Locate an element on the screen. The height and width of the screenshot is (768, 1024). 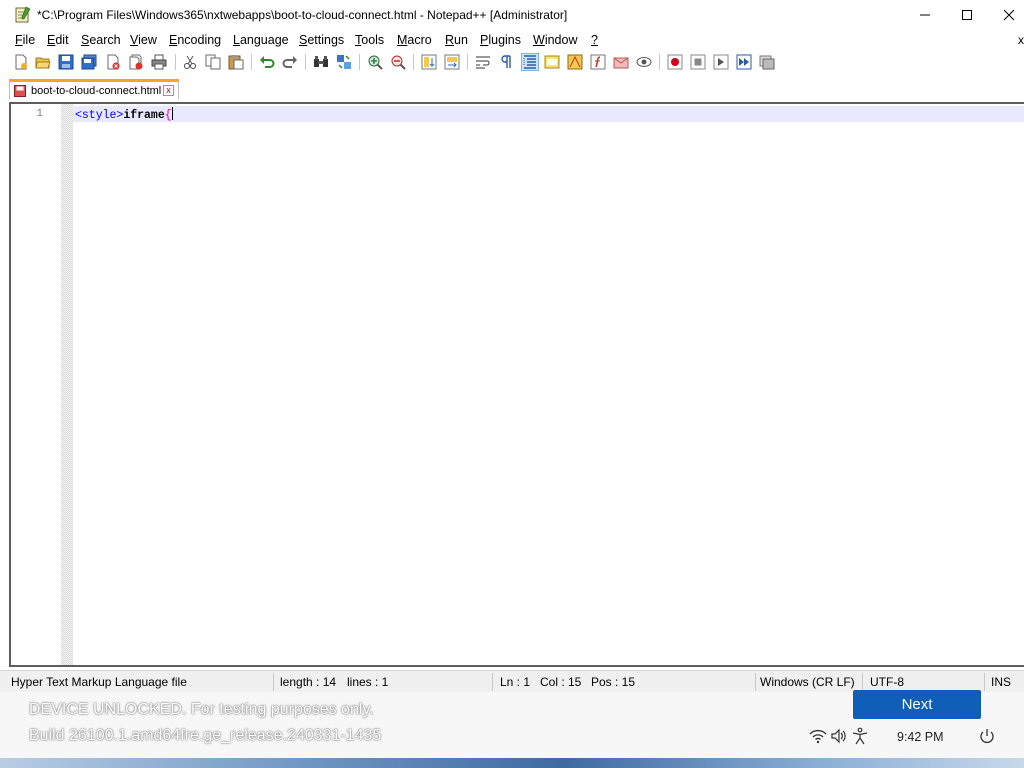
menu-run: Run is located at coordinates (456, 40).